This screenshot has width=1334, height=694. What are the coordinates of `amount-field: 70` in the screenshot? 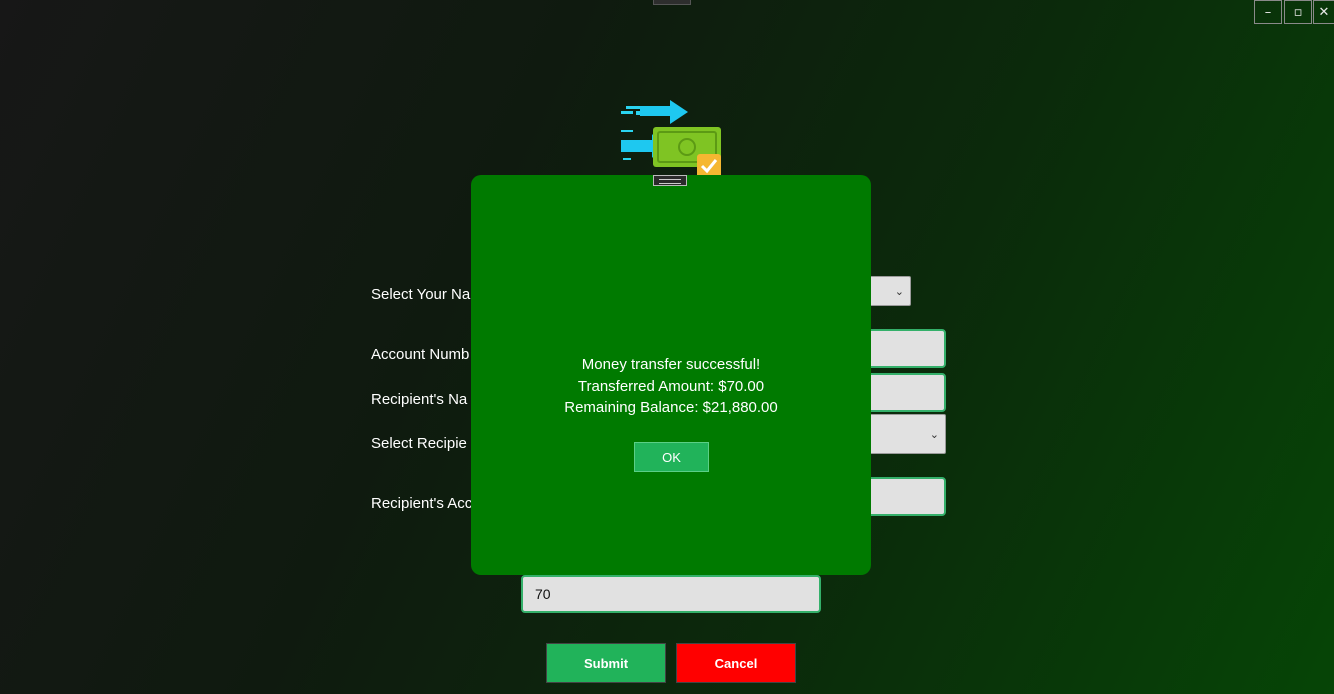 It's located at (671, 594).